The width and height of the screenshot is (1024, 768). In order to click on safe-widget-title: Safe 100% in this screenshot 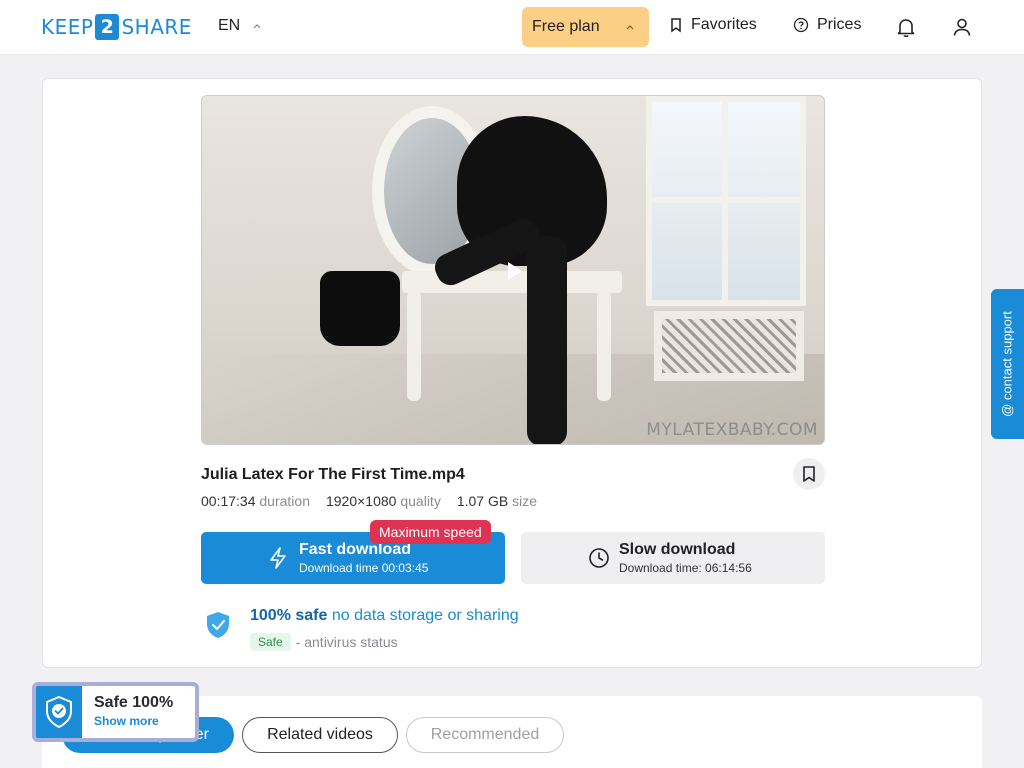, I will do `click(134, 702)`.